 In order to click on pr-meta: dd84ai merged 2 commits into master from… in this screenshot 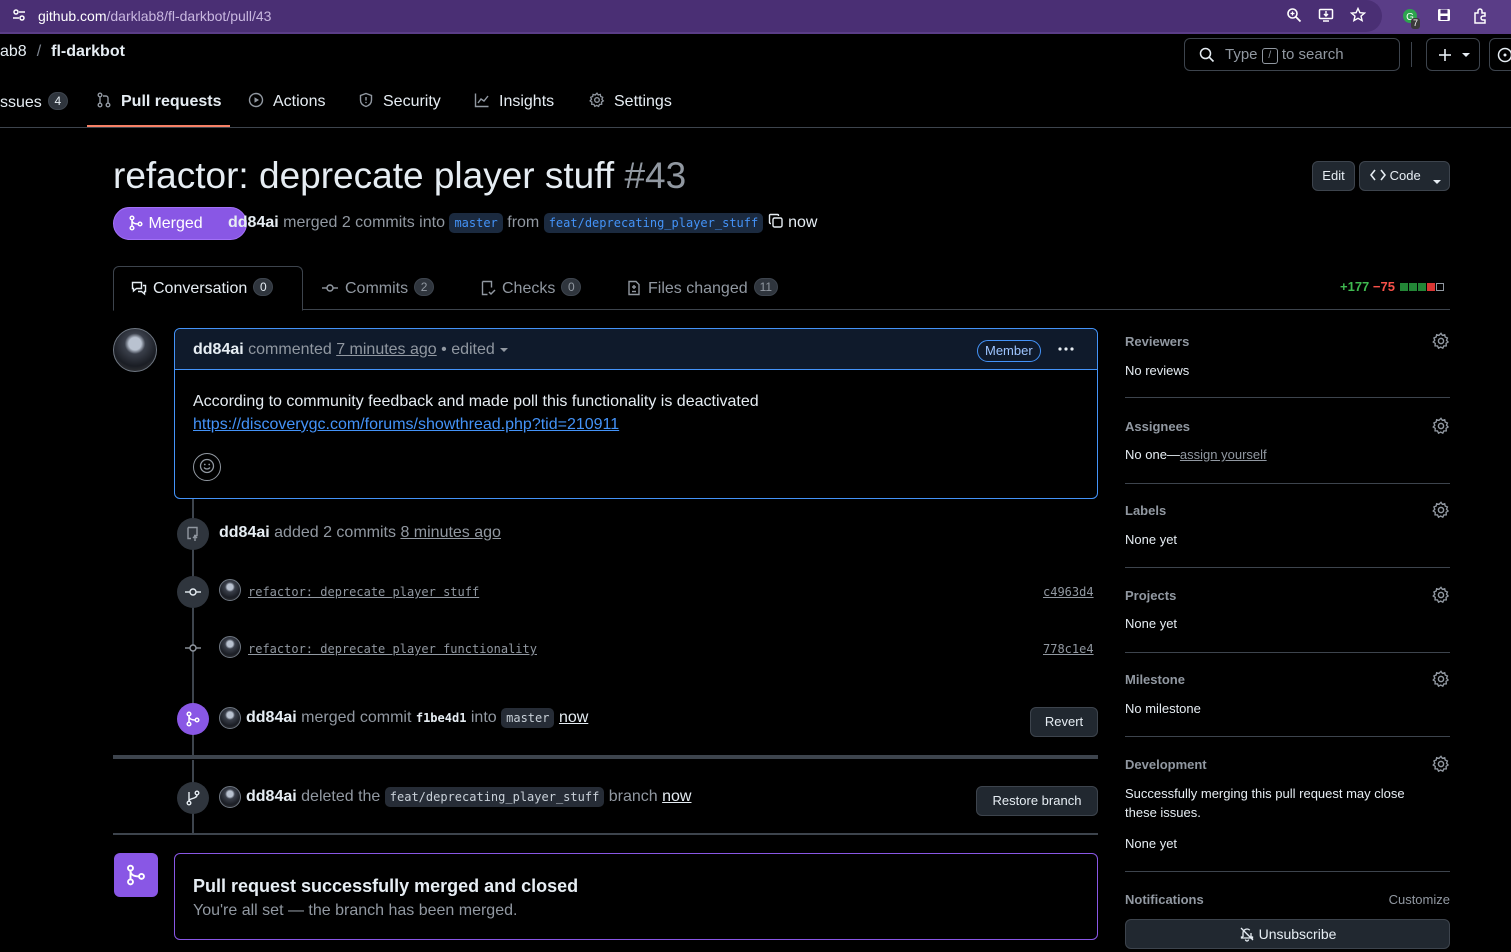, I will do `click(522, 223)`.